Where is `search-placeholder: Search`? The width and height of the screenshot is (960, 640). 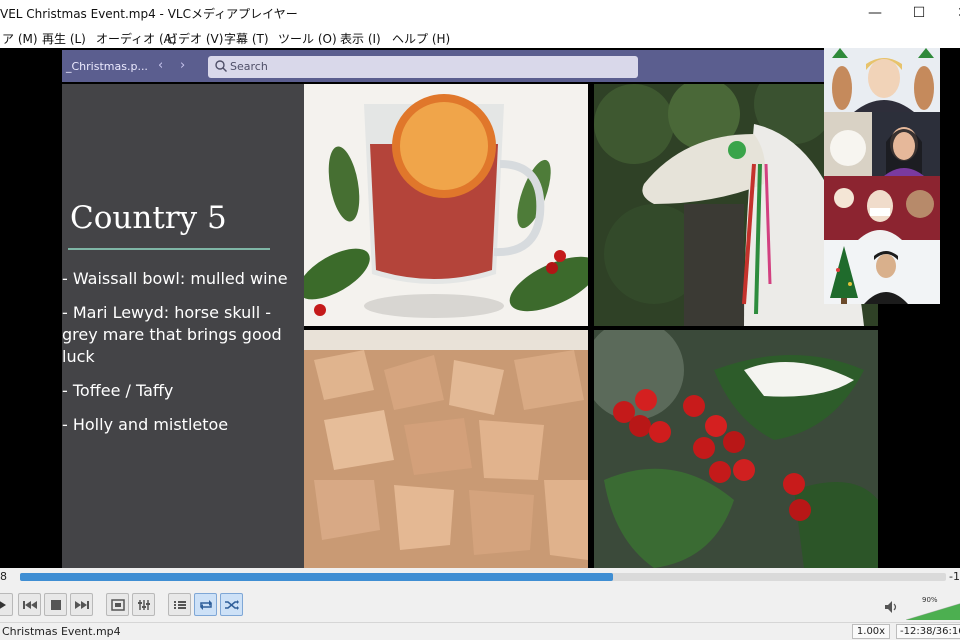 search-placeholder: Search is located at coordinates (249, 66).